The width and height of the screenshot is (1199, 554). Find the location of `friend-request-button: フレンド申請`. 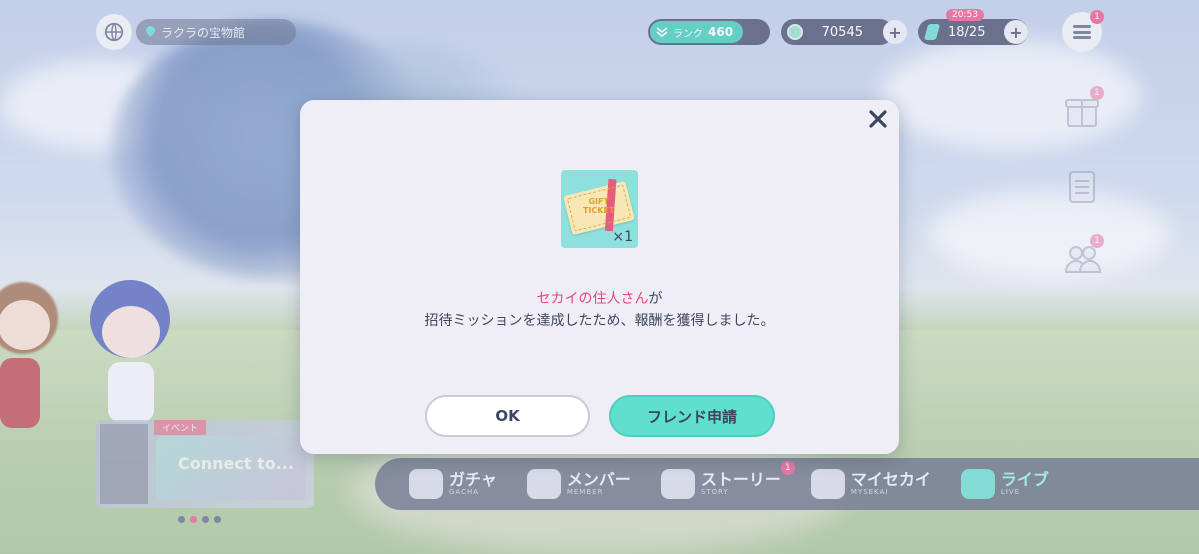

friend-request-button: フレンド申請 is located at coordinates (692, 416).